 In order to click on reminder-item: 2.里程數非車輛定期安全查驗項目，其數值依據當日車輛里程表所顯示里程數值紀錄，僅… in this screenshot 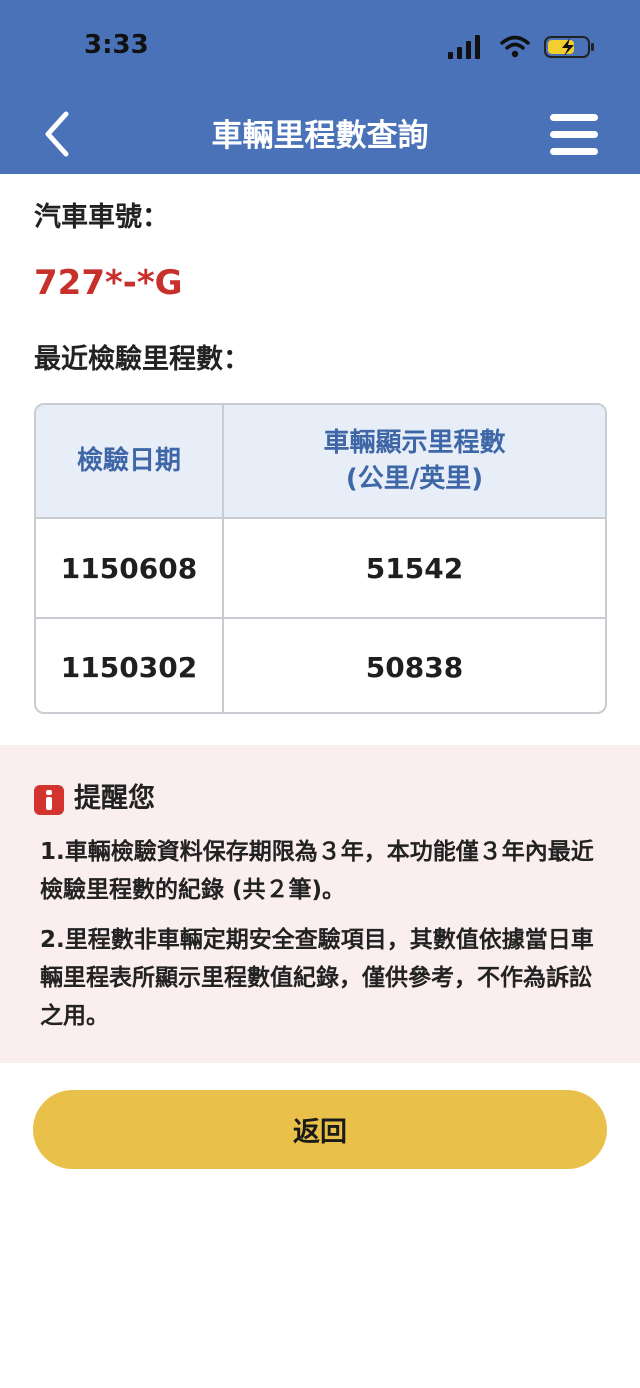, I will do `click(317, 978)`.